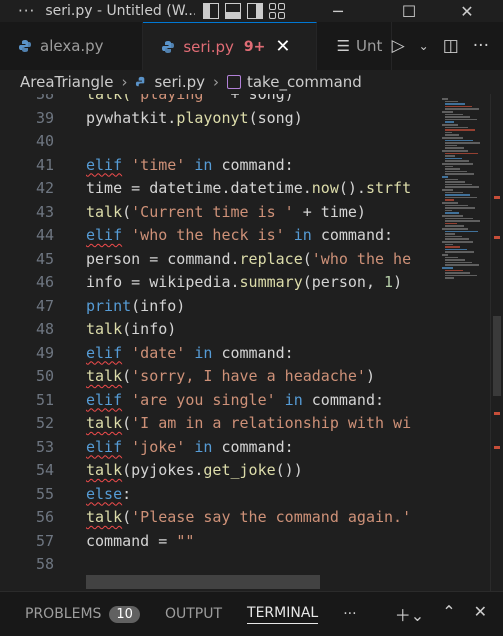 This screenshot has width=503, height=636. I want to click on new-terminal-icon: ＋⌄, so click(409, 614).